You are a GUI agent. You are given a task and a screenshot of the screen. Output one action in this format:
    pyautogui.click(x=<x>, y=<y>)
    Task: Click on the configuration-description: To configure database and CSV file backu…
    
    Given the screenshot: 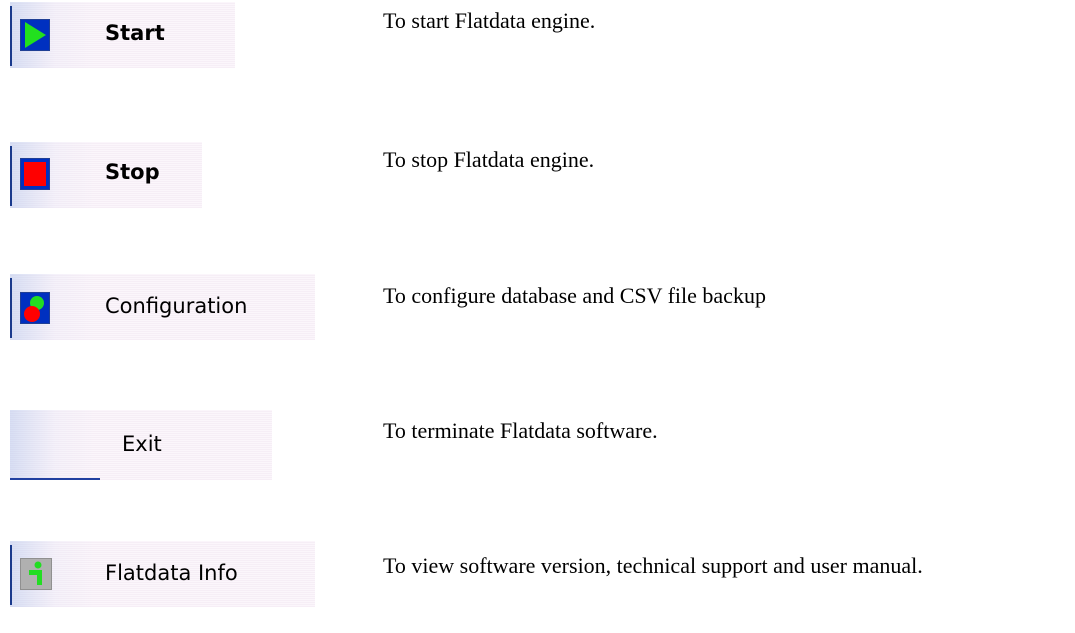 What is the action you would take?
    pyautogui.click(x=574, y=295)
    